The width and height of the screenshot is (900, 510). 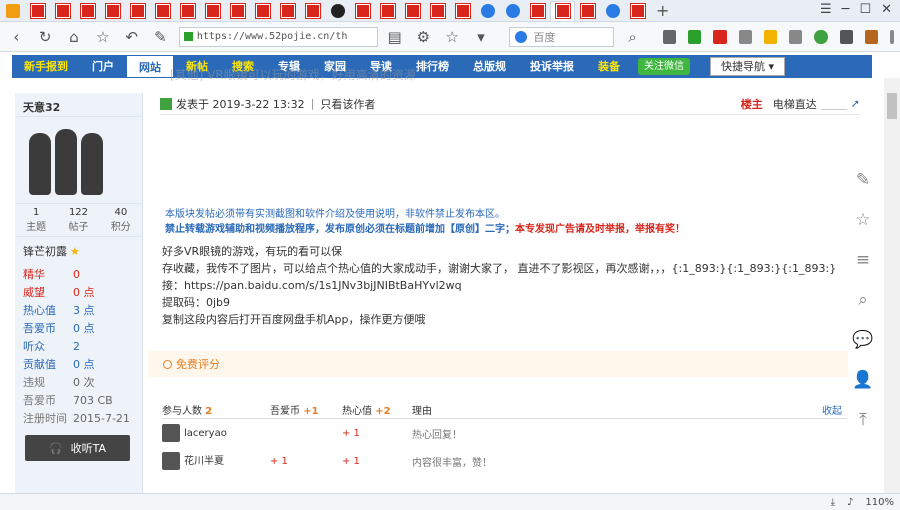 I want to click on avatar, so click(x=64, y=160).